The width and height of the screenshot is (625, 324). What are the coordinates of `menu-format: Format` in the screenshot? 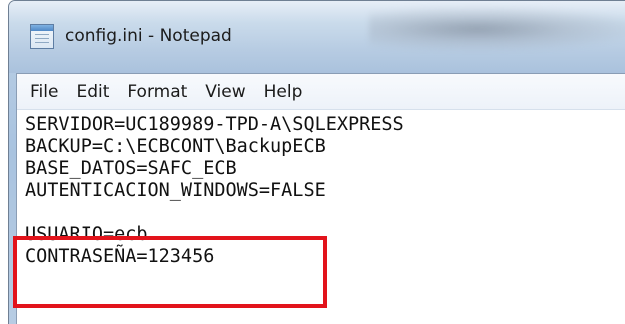 It's located at (157, 92).